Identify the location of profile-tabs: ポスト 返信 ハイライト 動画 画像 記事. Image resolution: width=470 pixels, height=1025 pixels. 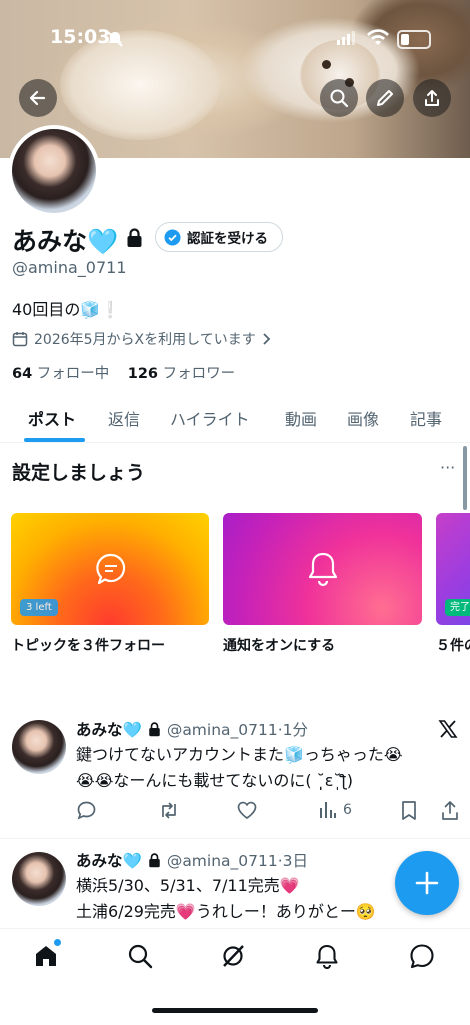
(235, 420).